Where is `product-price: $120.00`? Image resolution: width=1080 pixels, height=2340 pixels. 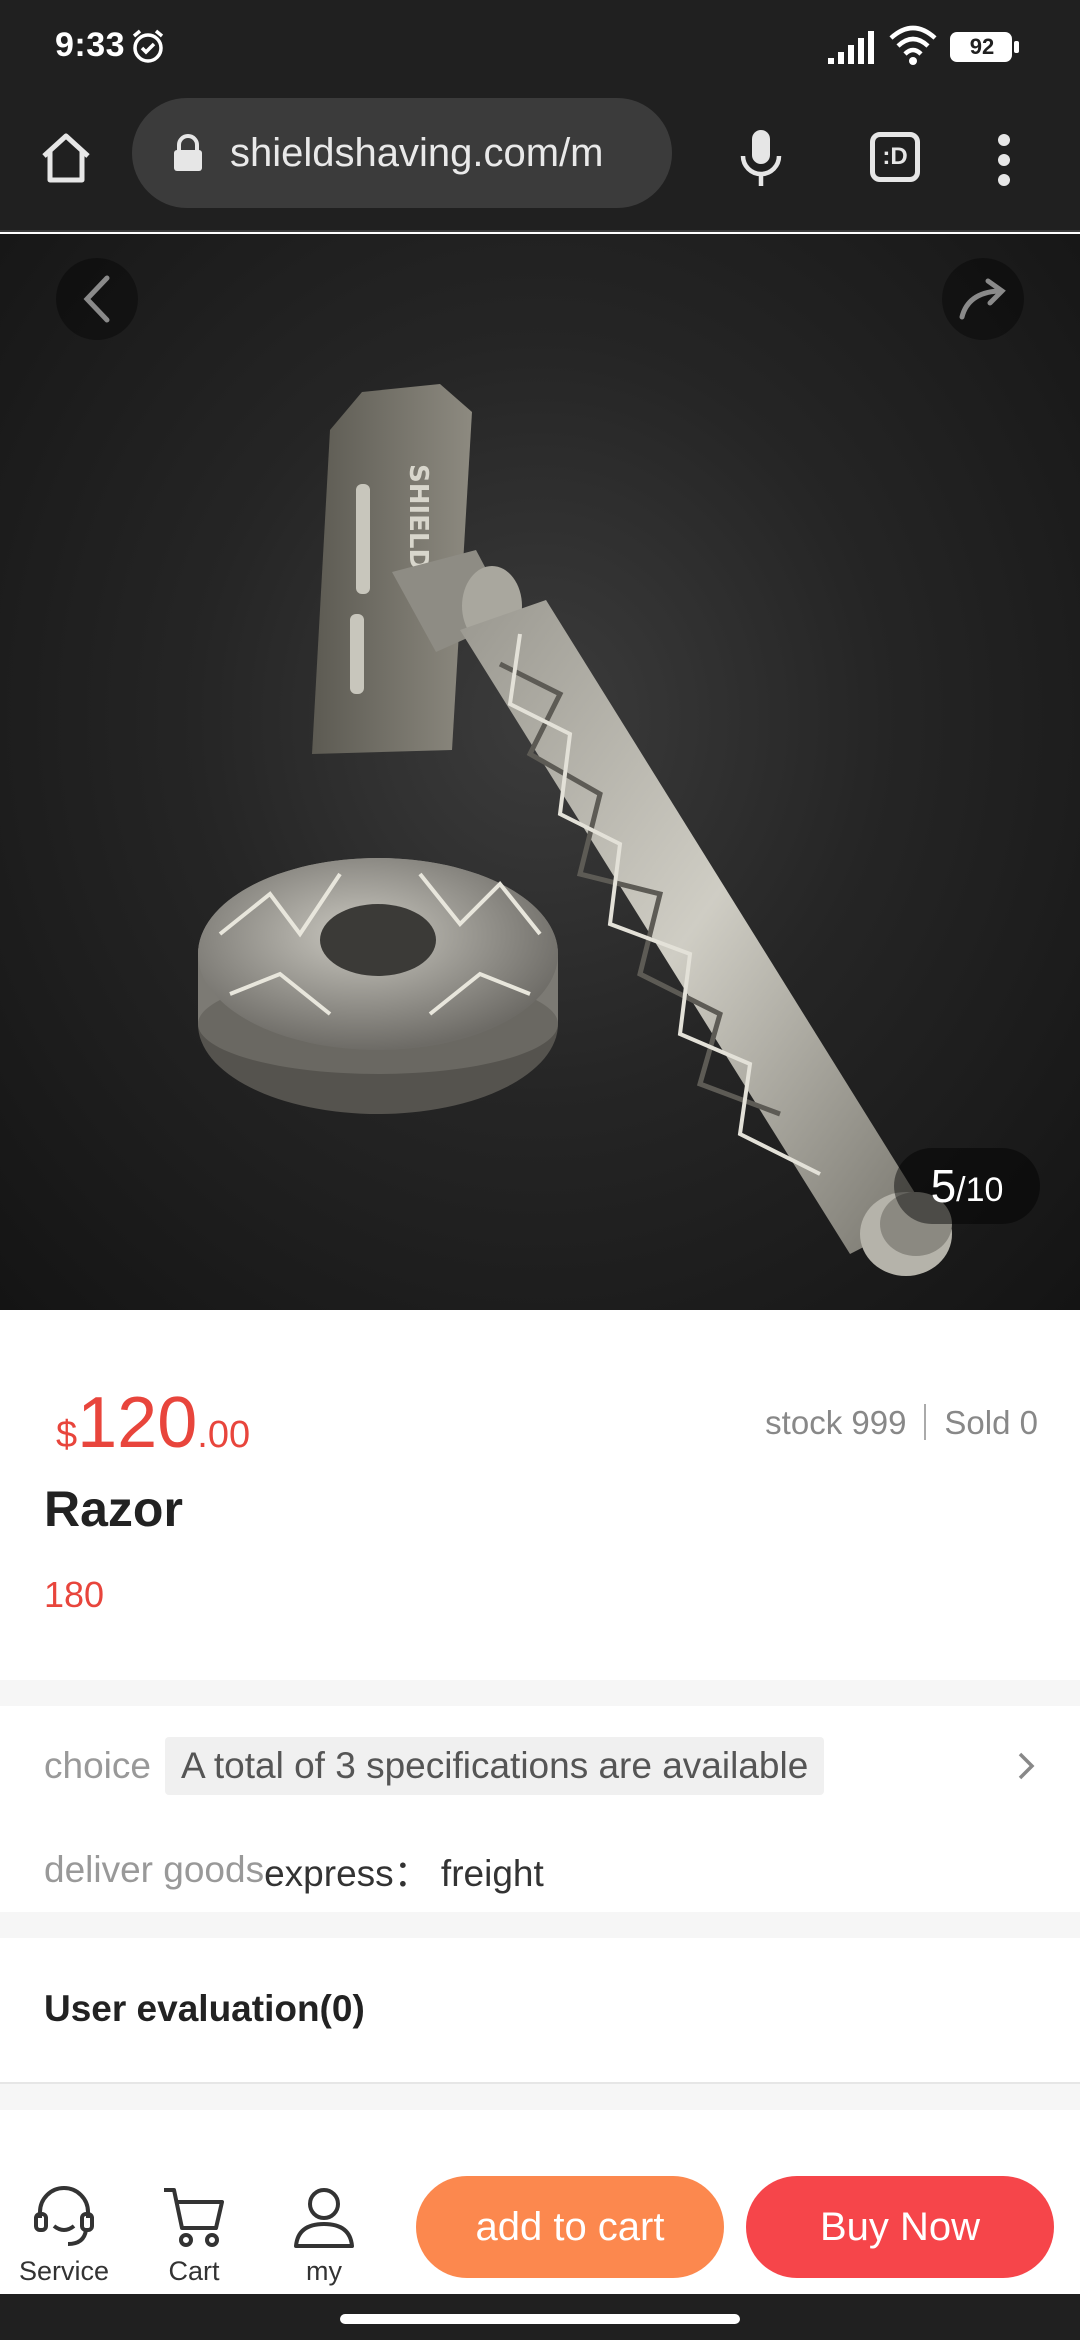
product-price: $120.00 is located at coordinates (153, 1423).